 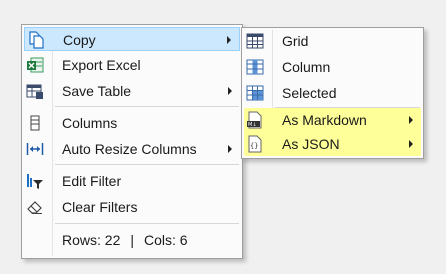 I want to click on markdown-file-icon: M↓, so click(x=255, y=120).